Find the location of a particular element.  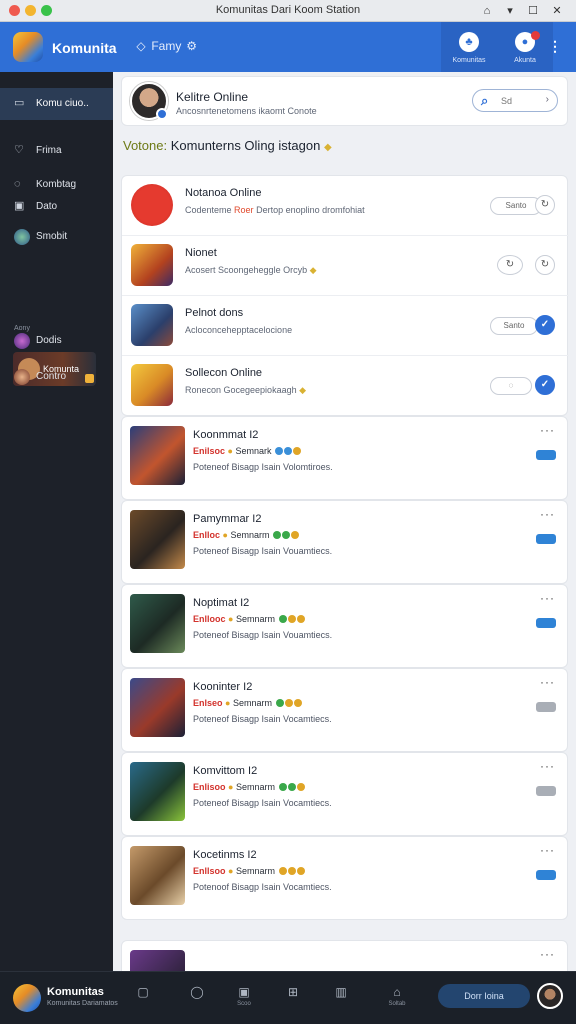

maximize-icon: ☐ is located at coordinates (533, 11).